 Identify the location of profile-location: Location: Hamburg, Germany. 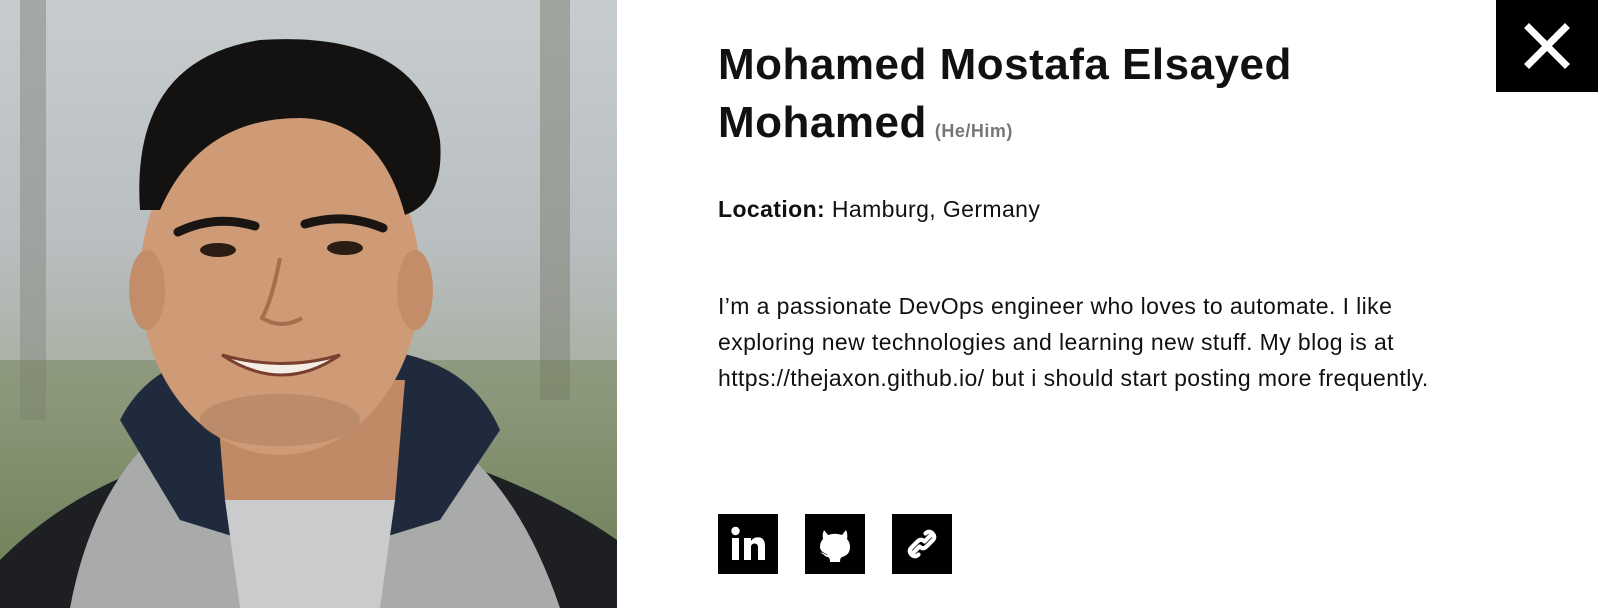
(879, 209).